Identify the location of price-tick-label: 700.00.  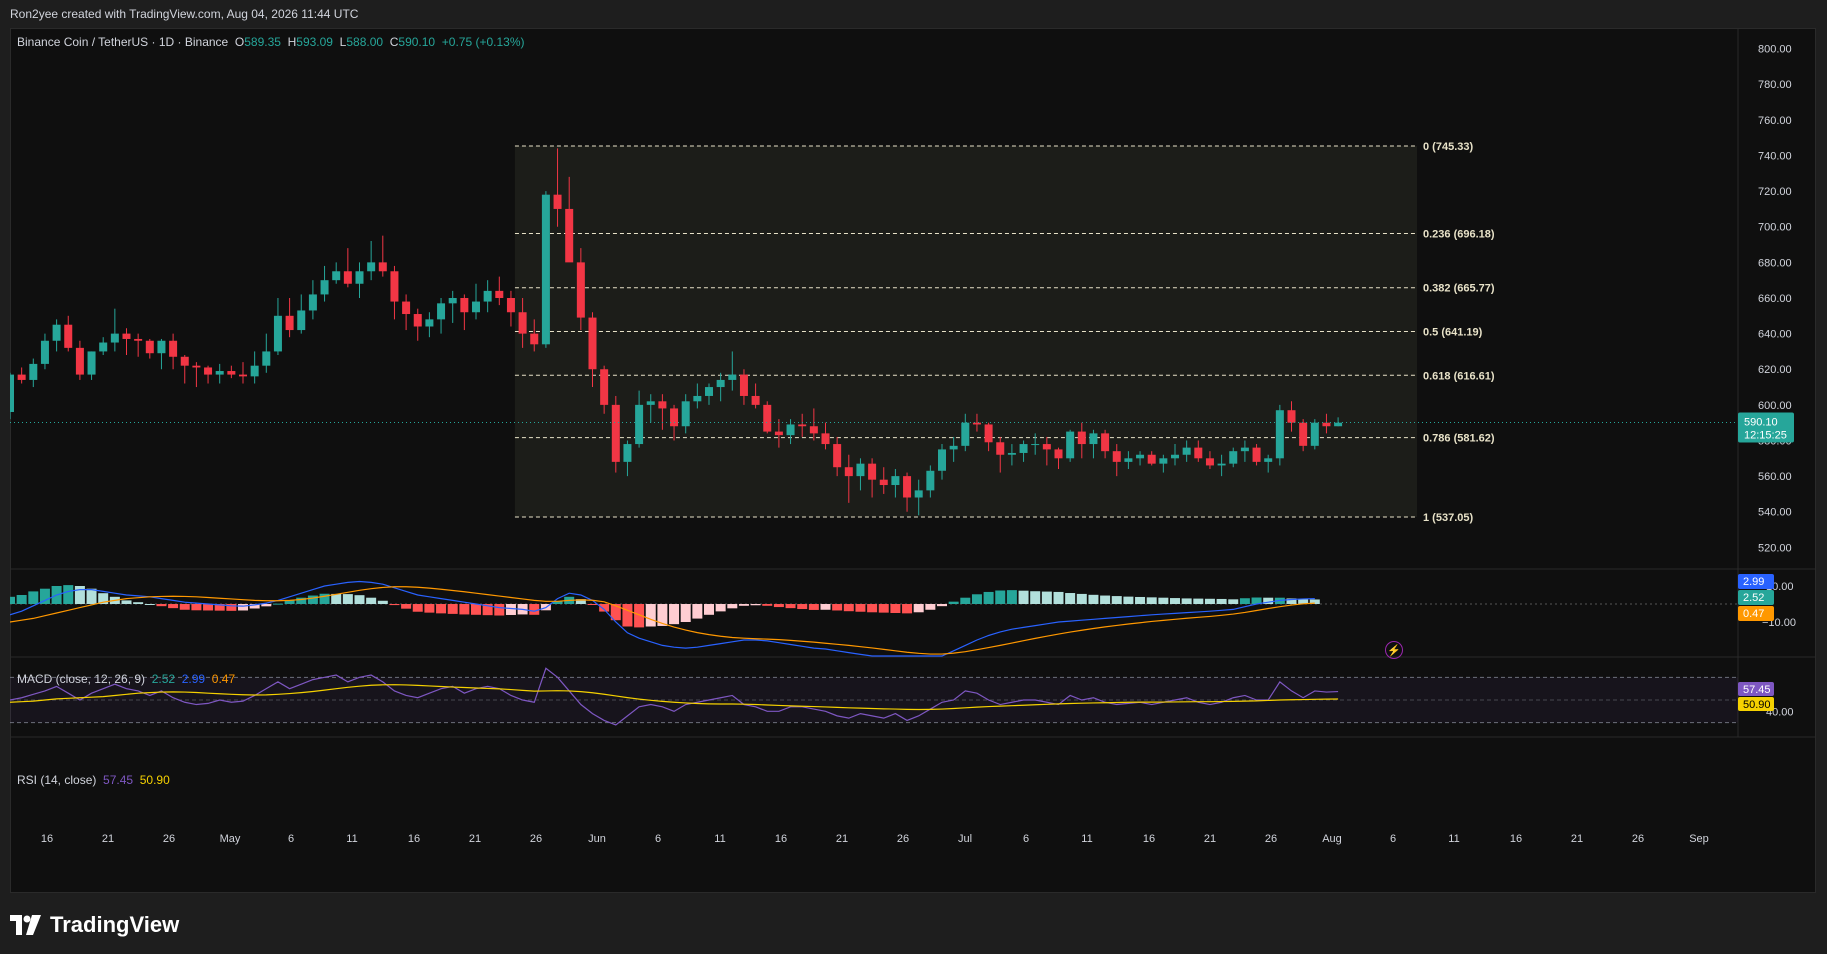
(1775, 228).